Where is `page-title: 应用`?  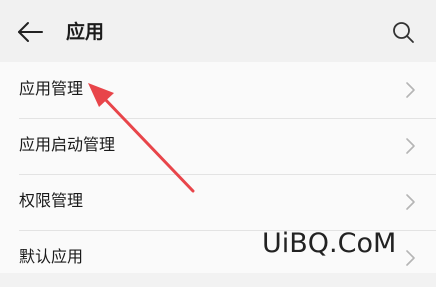 page-title: 应用 is located at coordinates (85, 32).